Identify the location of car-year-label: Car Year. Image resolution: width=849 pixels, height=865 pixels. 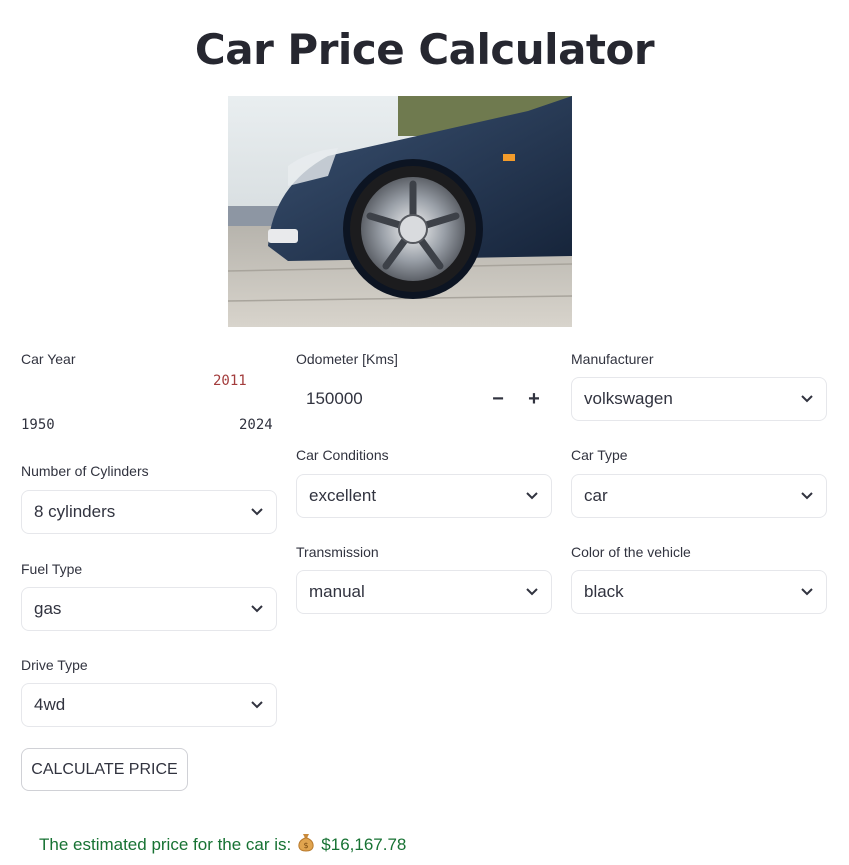
(48, 359).